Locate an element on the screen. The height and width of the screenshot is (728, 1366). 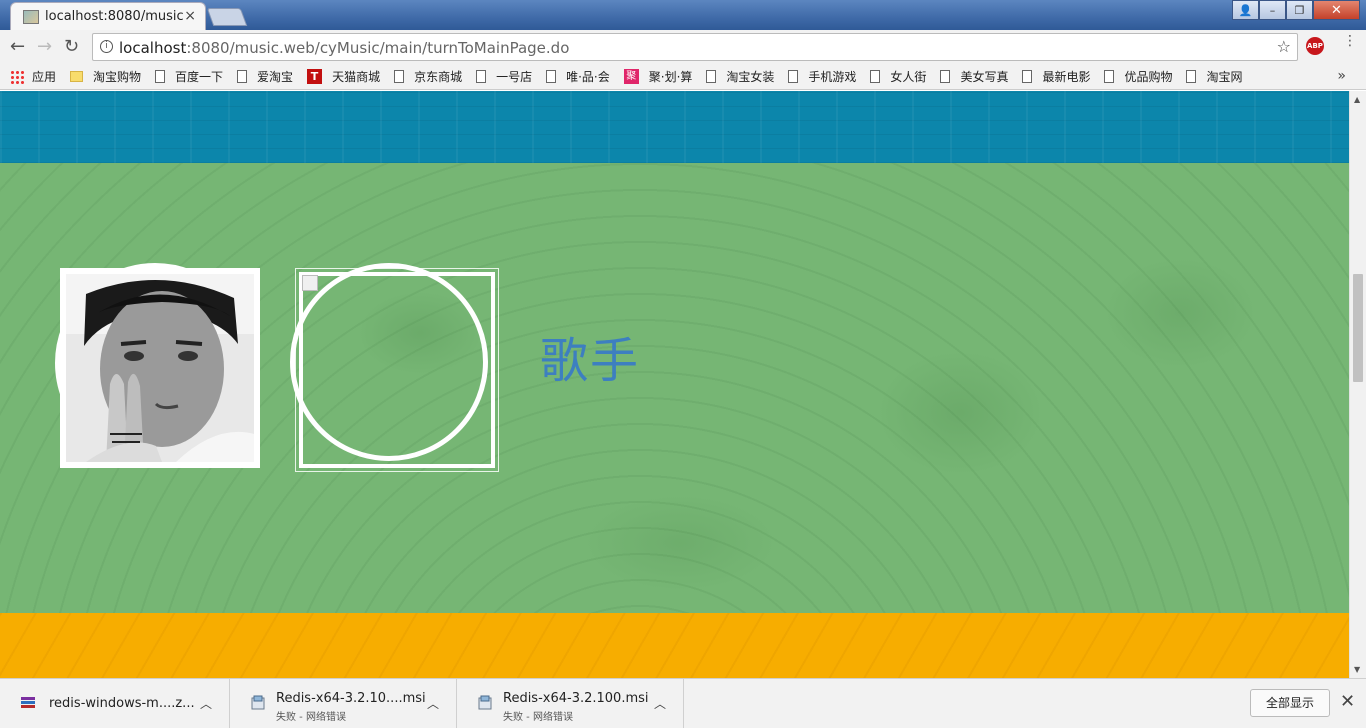
bookmark-label: 唯·品·会 is located at coordinates (588, 77).